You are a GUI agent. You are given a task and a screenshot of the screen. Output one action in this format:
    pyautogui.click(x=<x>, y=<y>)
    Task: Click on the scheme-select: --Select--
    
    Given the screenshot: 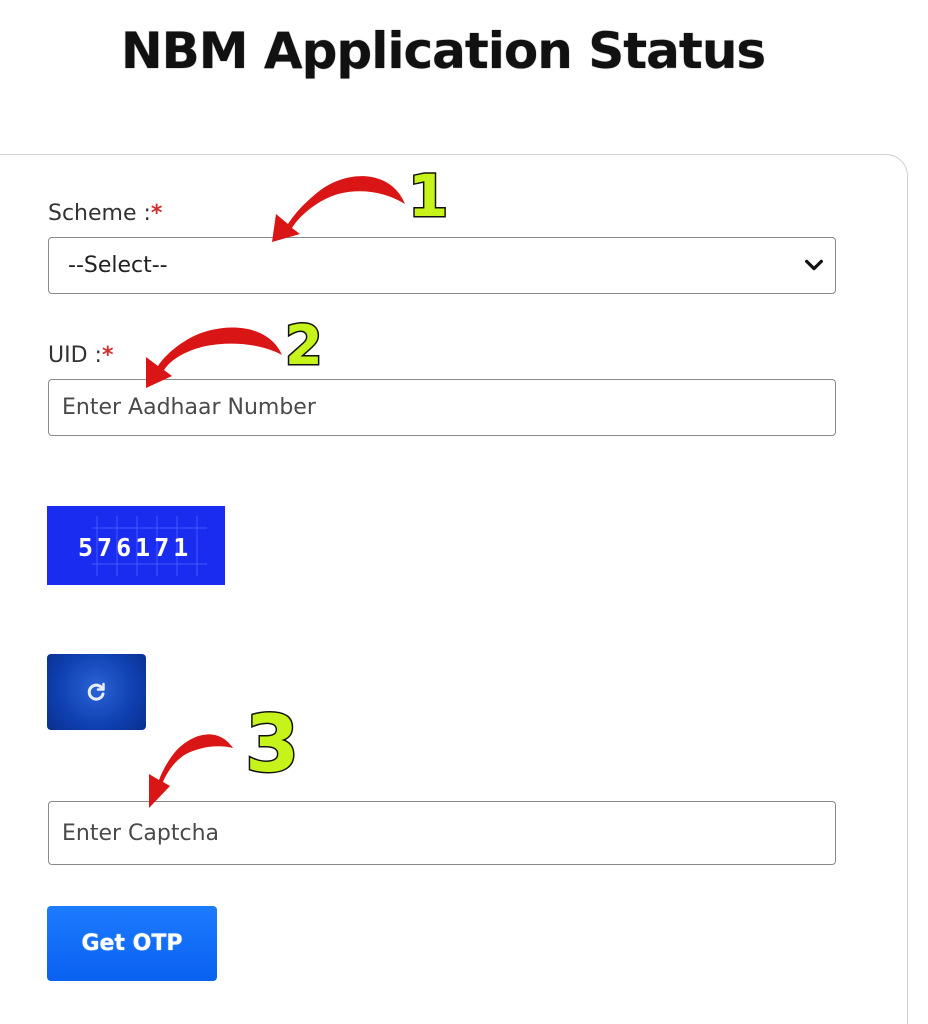 What is the action you would take?
    pyautogui.click(x=442, y=265)
    